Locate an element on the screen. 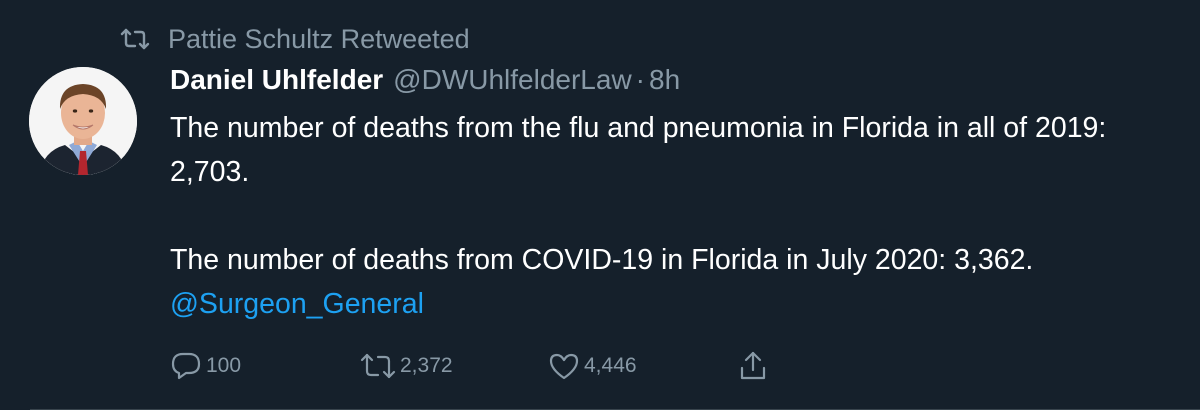 Image resolution: width=1200 pixels, height=410 pixels. tweet-timestamp: 8h is located at coordinates (664, 80).